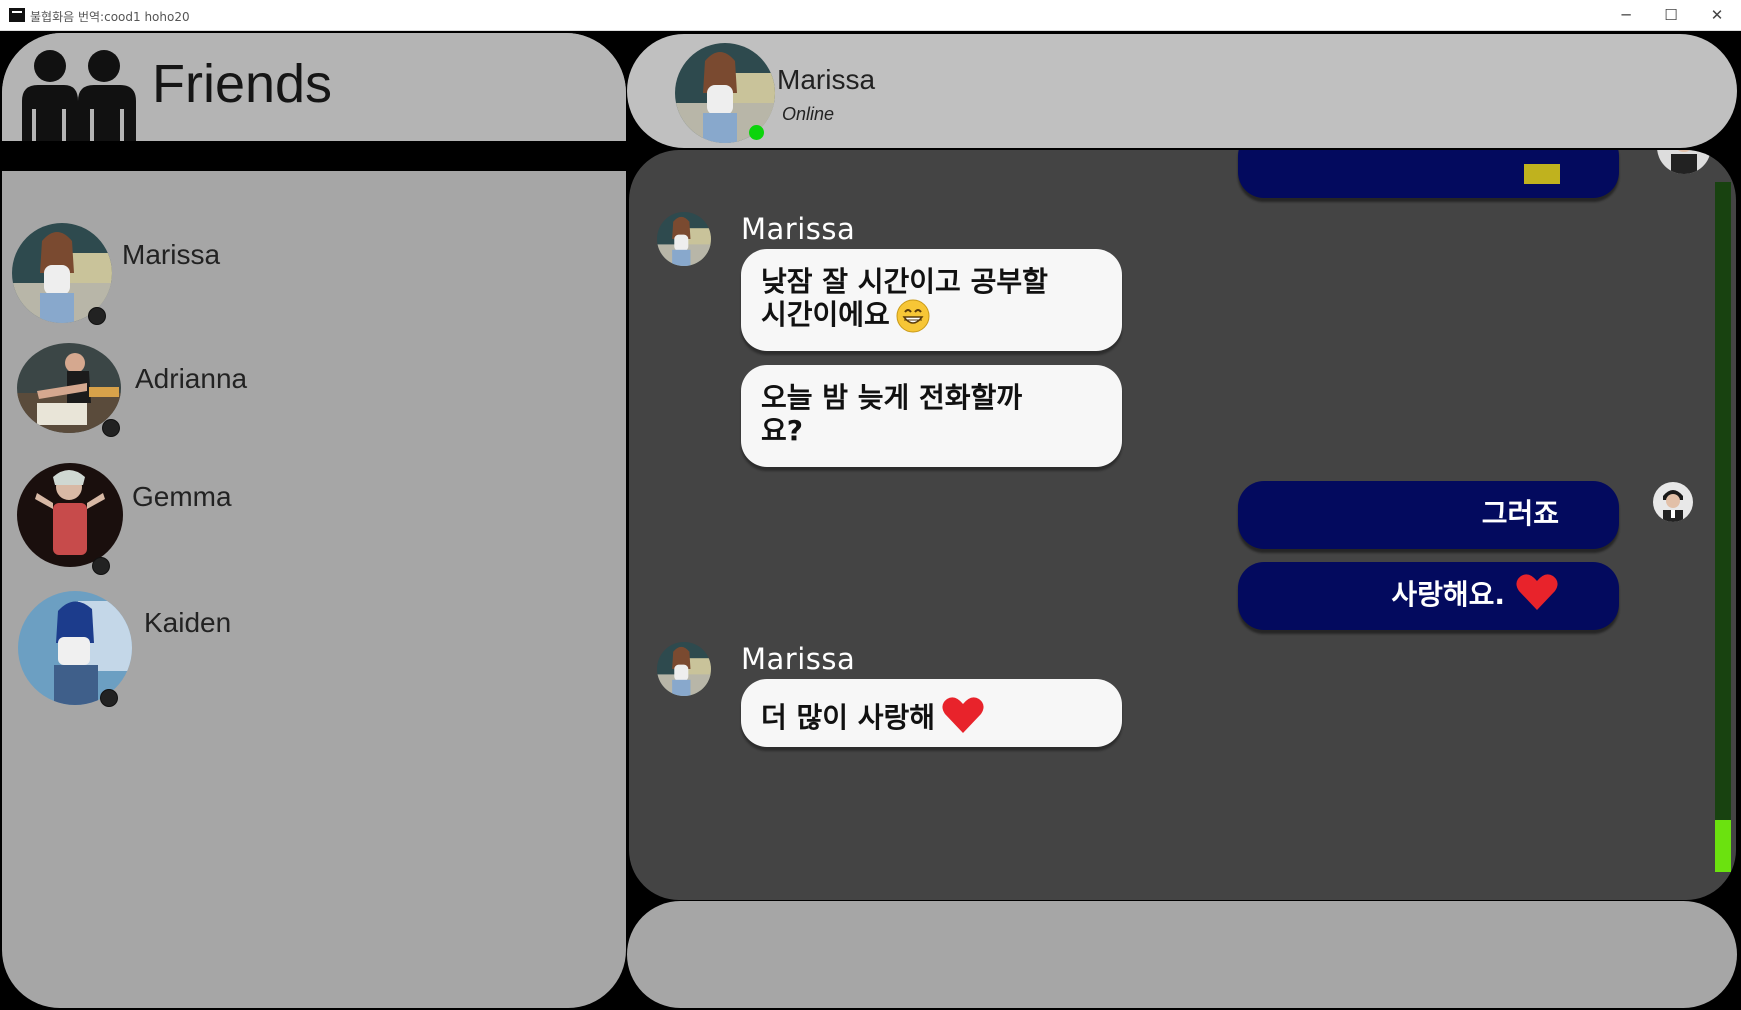  Describe the element at coordinates (1520, 513) in the screenshot. I see `message-text: 그러죠` at that location.